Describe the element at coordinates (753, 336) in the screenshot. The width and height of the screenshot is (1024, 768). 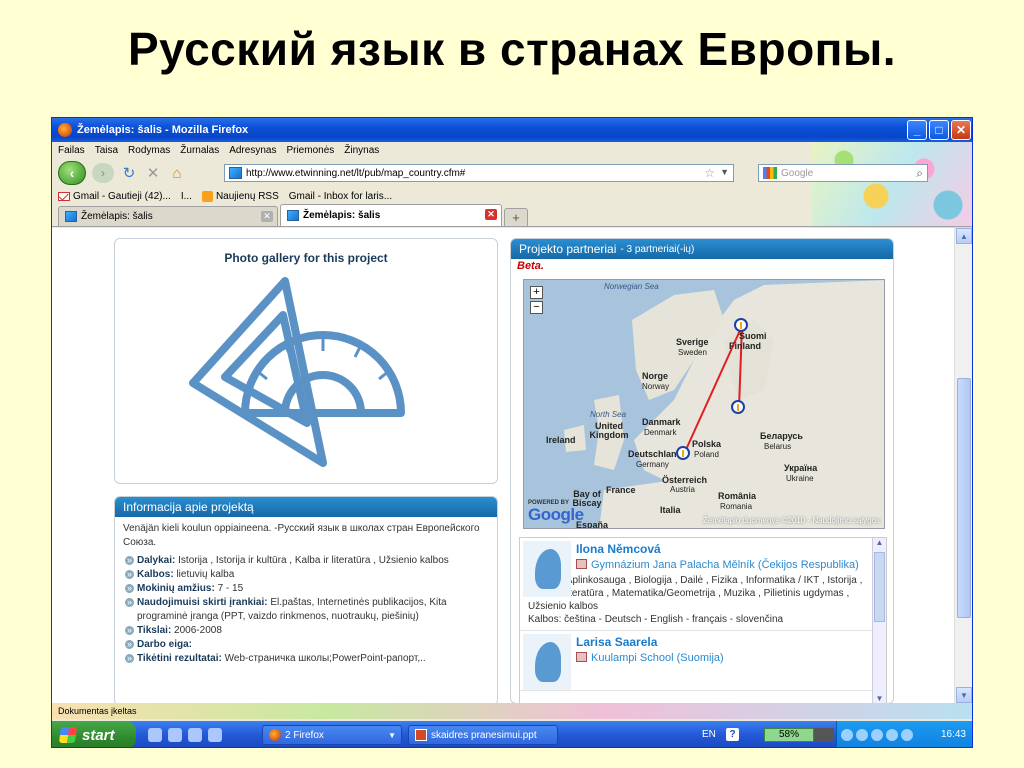
I see `map-label-suomi: Suomi` at that location.